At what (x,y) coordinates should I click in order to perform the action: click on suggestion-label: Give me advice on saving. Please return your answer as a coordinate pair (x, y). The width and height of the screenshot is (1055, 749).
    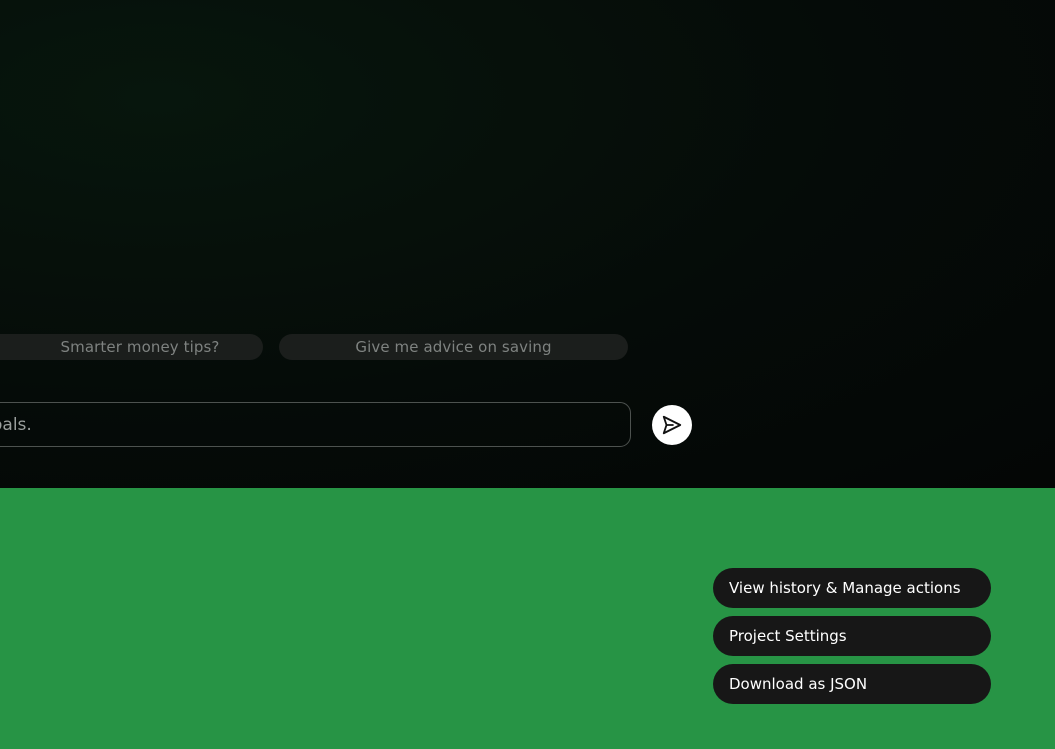
    Looking at the image, I should click on (453, 347).